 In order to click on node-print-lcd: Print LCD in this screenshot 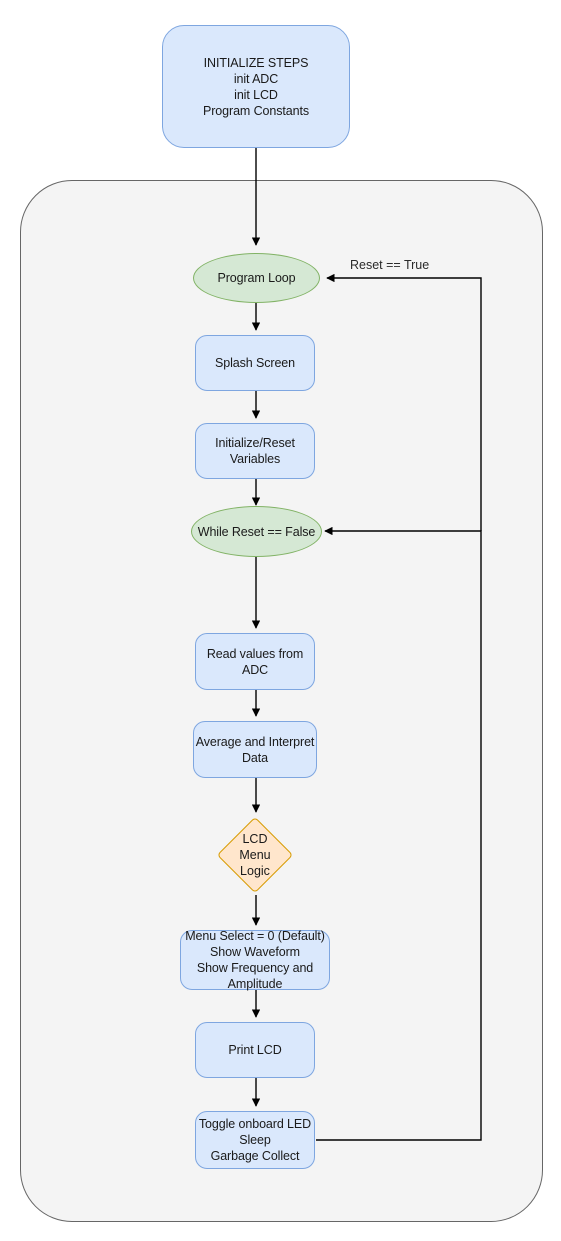, I will do `click(255, 1050)`.